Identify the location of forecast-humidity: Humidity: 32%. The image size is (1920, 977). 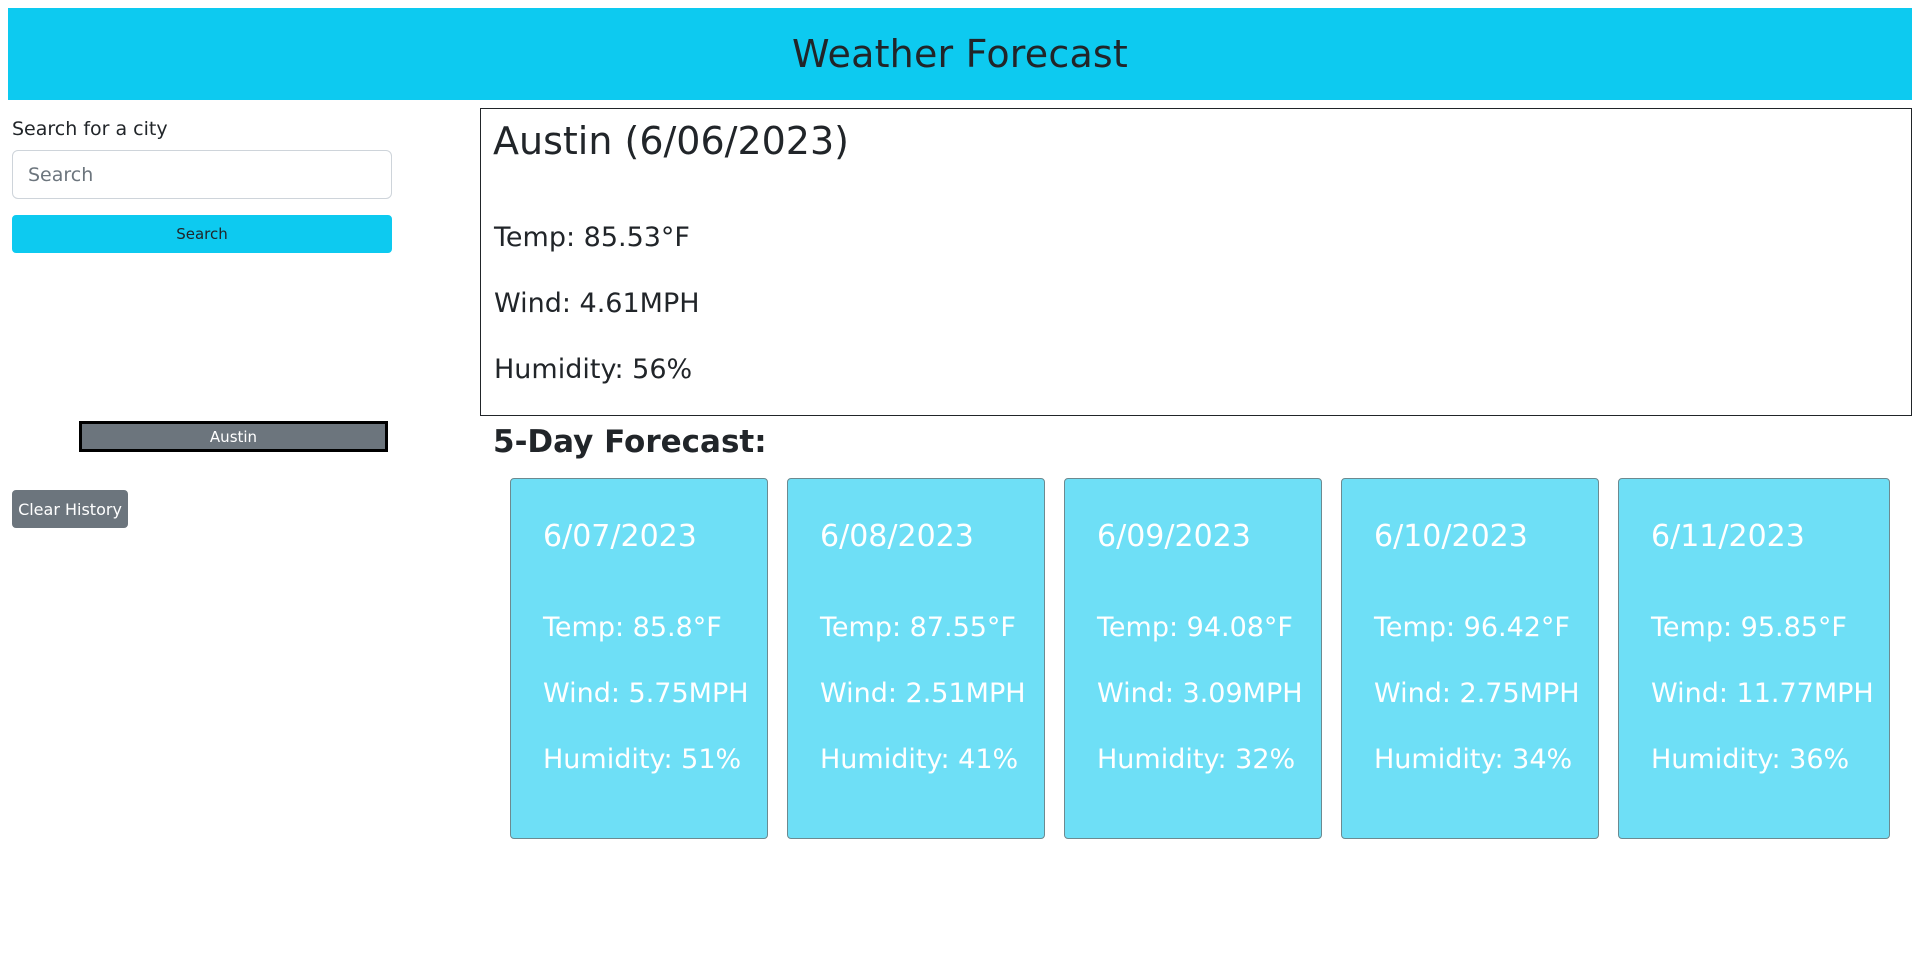
(1196, 759).